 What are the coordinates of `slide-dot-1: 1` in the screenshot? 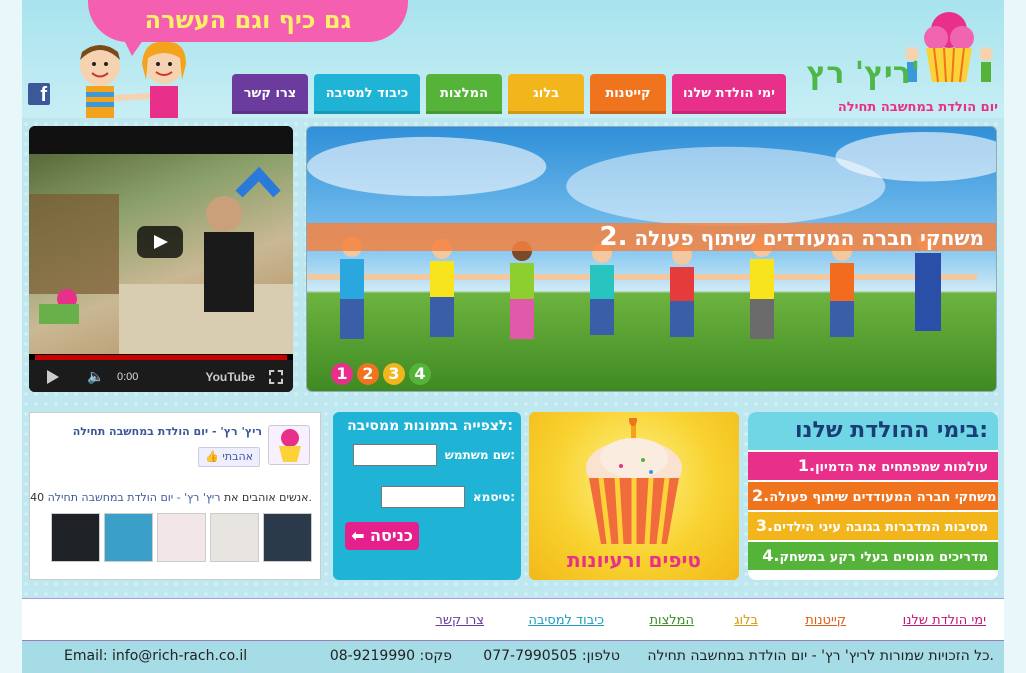 It's located at (342, 374).